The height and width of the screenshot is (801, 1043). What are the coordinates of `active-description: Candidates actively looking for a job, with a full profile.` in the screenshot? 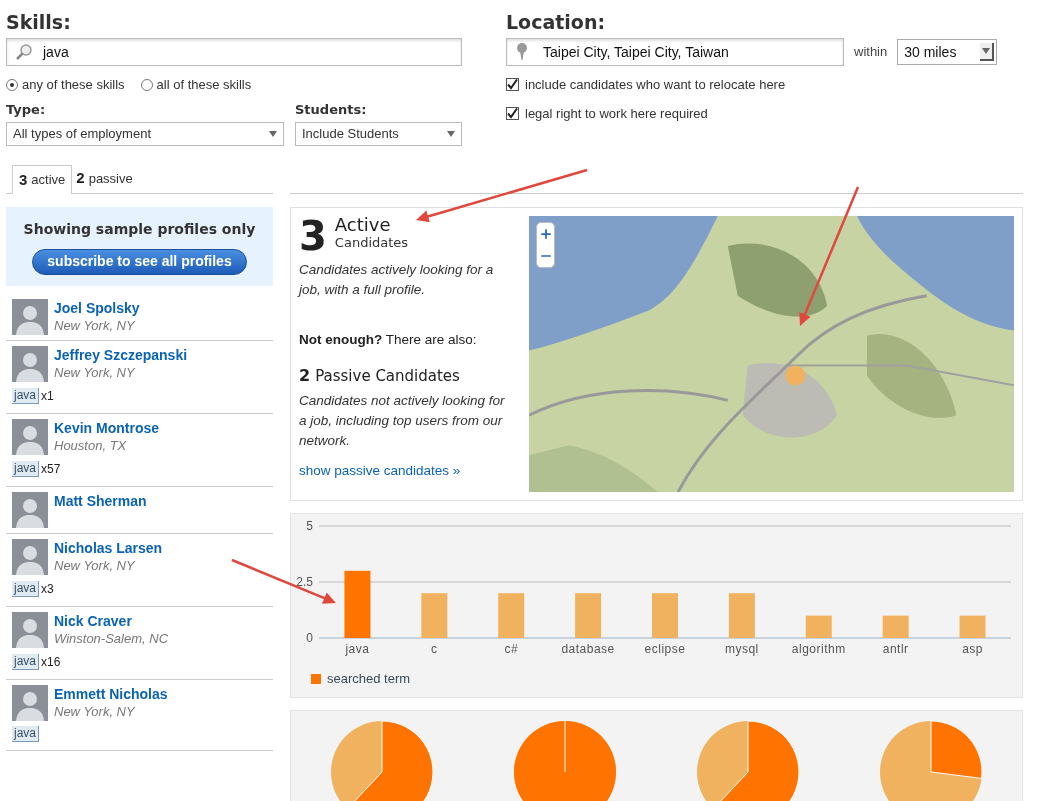 It's located at (397, 280).